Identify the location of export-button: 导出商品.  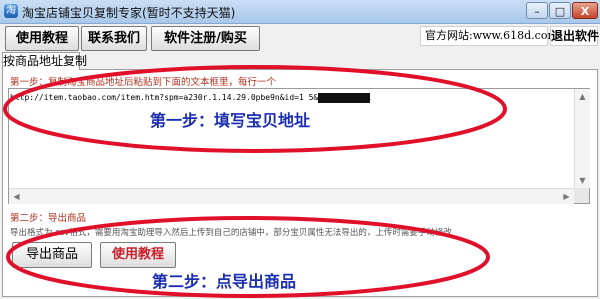
(52, 255).